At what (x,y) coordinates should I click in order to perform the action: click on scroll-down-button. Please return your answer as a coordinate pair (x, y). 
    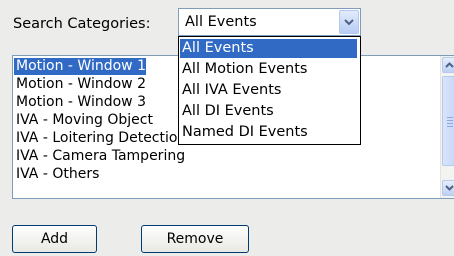
    Looking at the image, I should click on (448, 188).